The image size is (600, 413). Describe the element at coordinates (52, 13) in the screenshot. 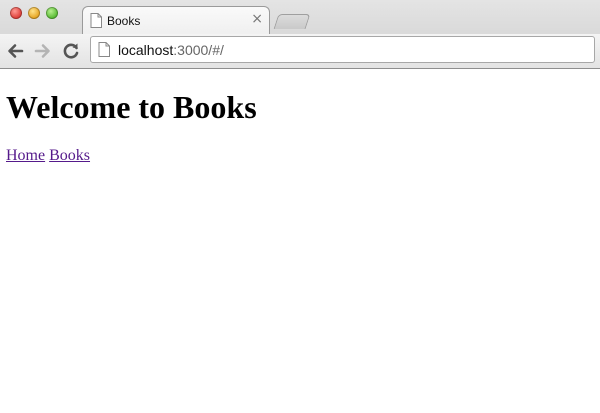

I see `window-zoom-button` at that location.